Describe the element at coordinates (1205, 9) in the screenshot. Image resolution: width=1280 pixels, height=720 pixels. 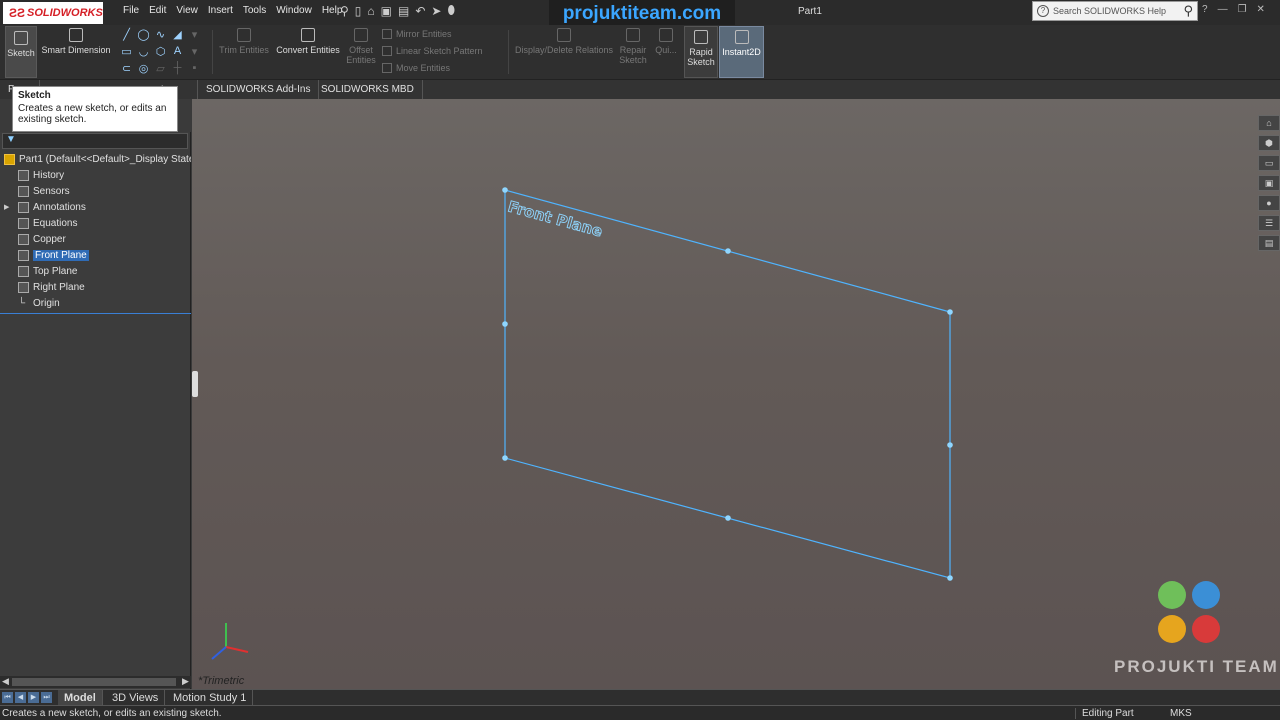
I see `help-menu-icon: ?` at that location.